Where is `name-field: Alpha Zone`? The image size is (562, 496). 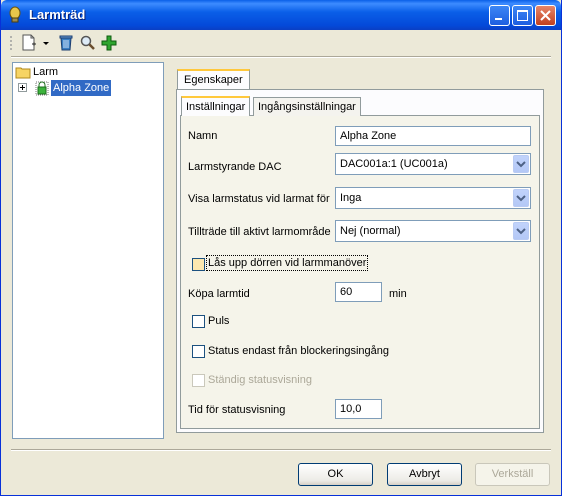 name-field: Alpha Zone is located at coordinates (433, 136).